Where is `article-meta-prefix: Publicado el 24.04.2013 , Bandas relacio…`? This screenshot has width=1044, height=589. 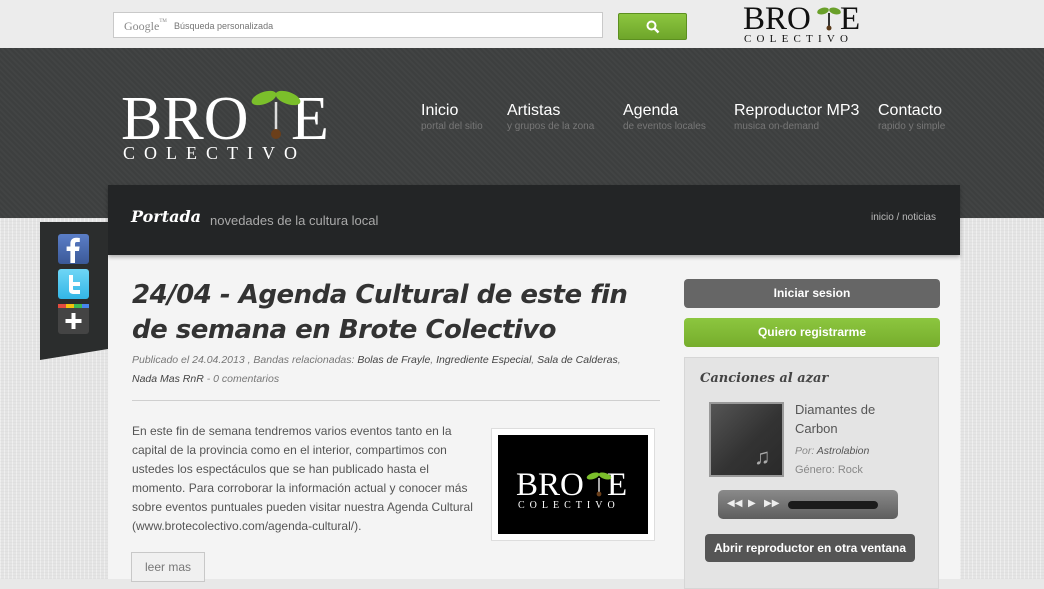
article-meta-prefix: Publicado el 24.04.2013 , Bandas relacio… is located at coordinates (245, 360).